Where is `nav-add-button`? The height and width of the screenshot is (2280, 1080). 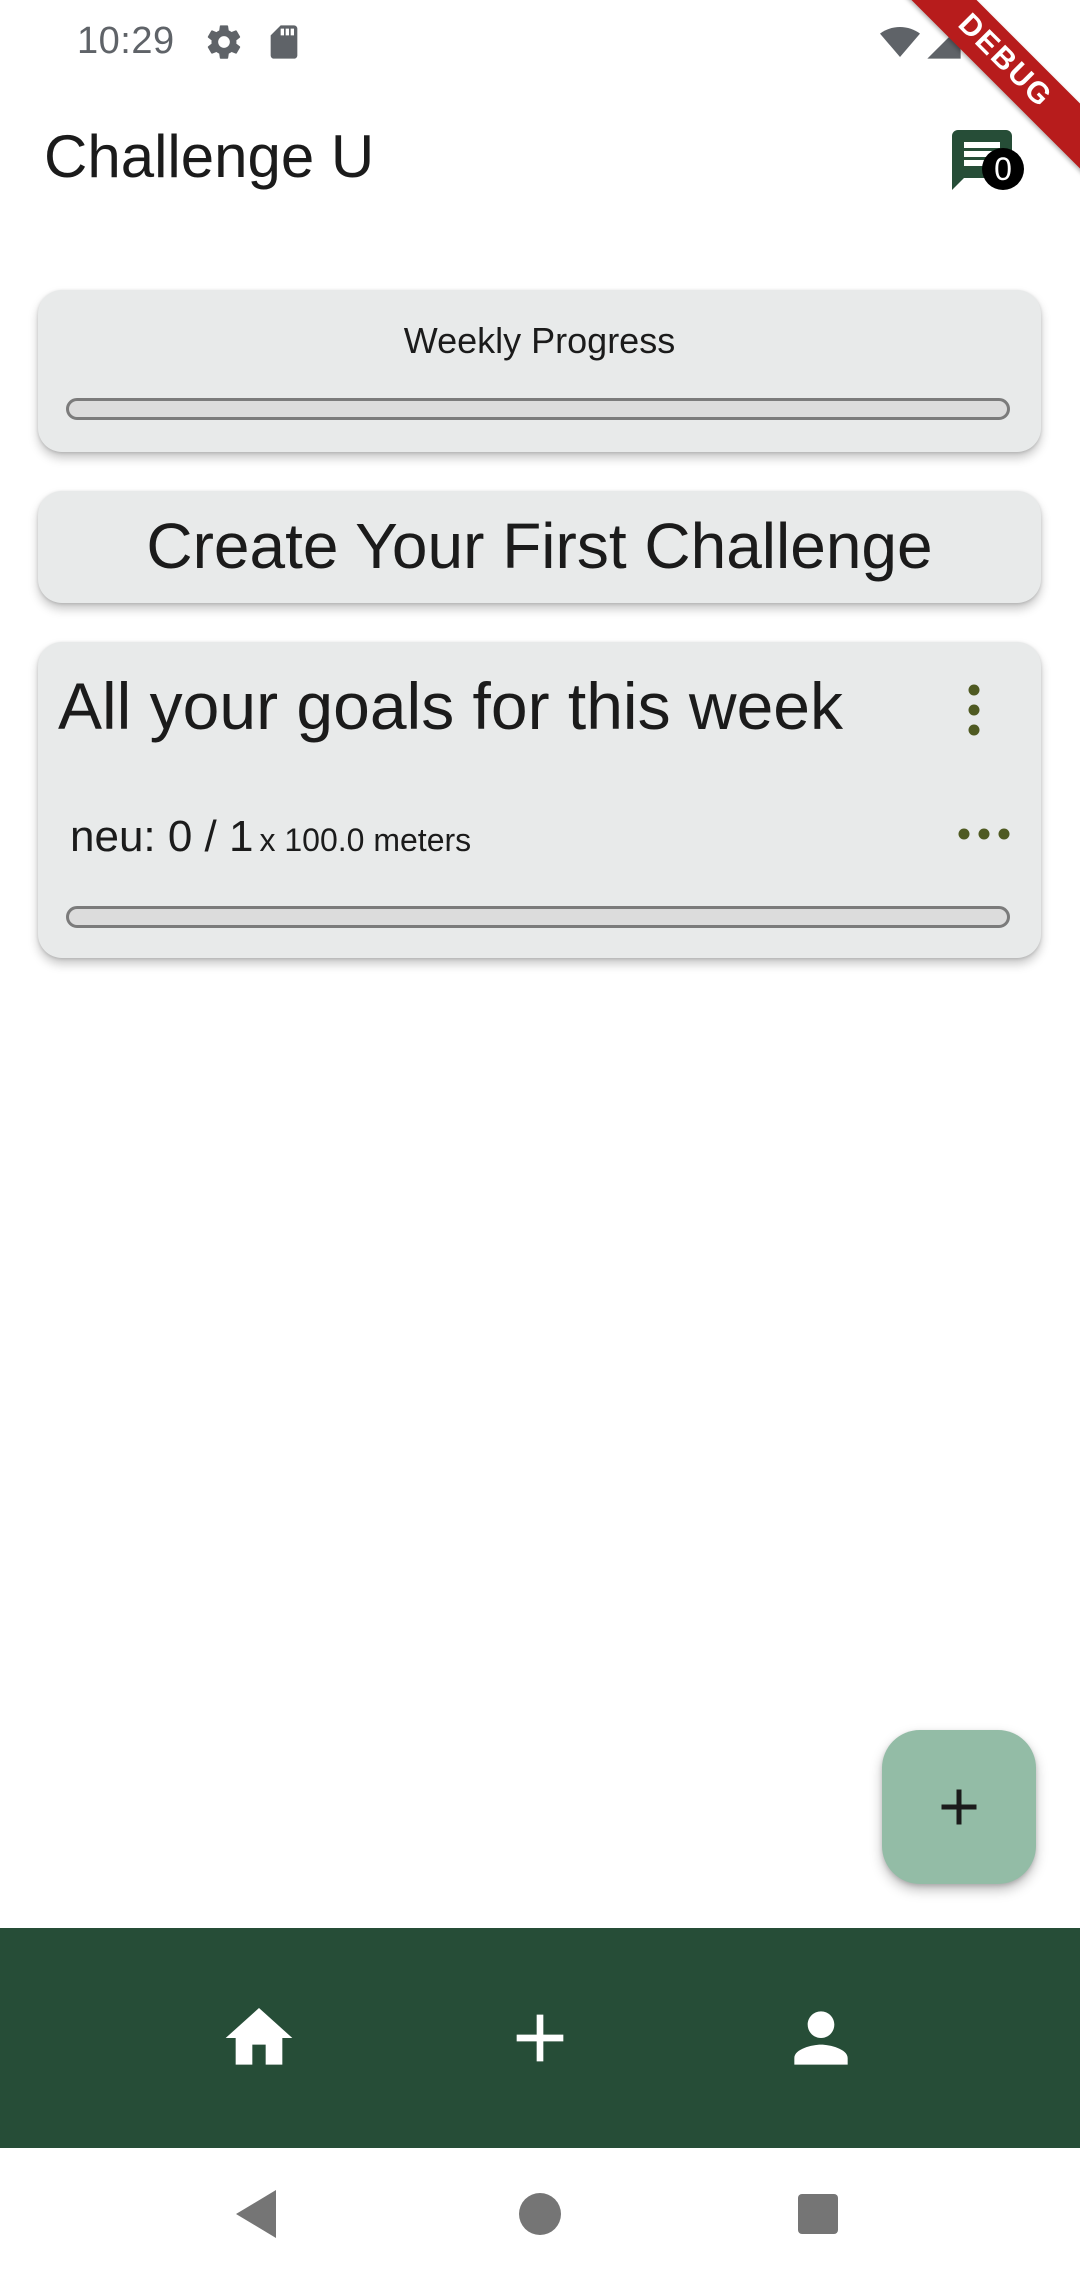 nav-add-button is located at coordinates (540, 2038).